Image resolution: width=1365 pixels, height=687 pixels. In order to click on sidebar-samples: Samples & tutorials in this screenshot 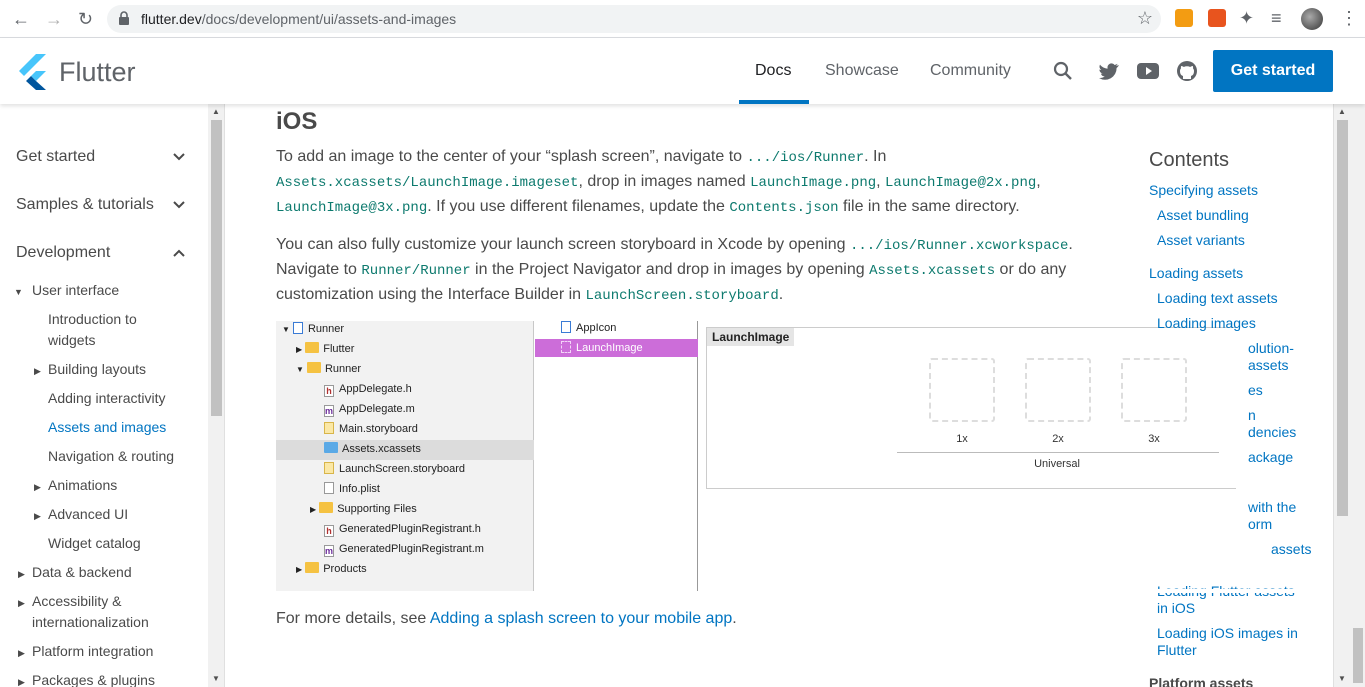, I will do `click(85, 204)`.